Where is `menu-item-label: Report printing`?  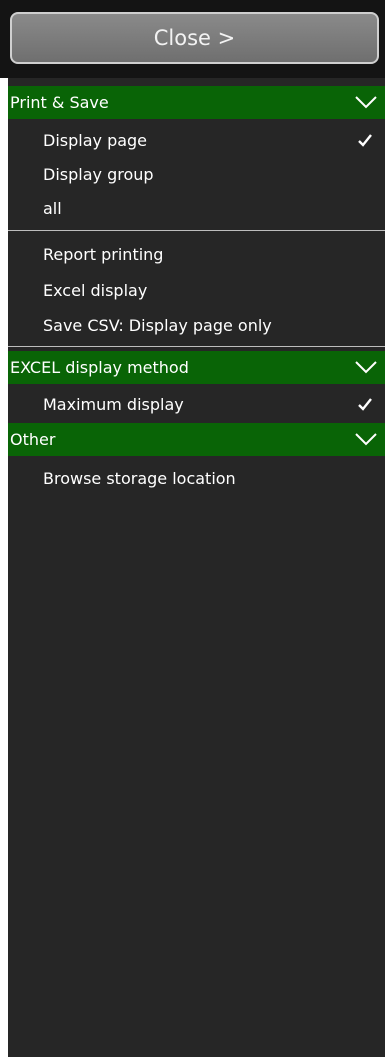
menu-item-label: Report printing is located at coordinates (103, 254).